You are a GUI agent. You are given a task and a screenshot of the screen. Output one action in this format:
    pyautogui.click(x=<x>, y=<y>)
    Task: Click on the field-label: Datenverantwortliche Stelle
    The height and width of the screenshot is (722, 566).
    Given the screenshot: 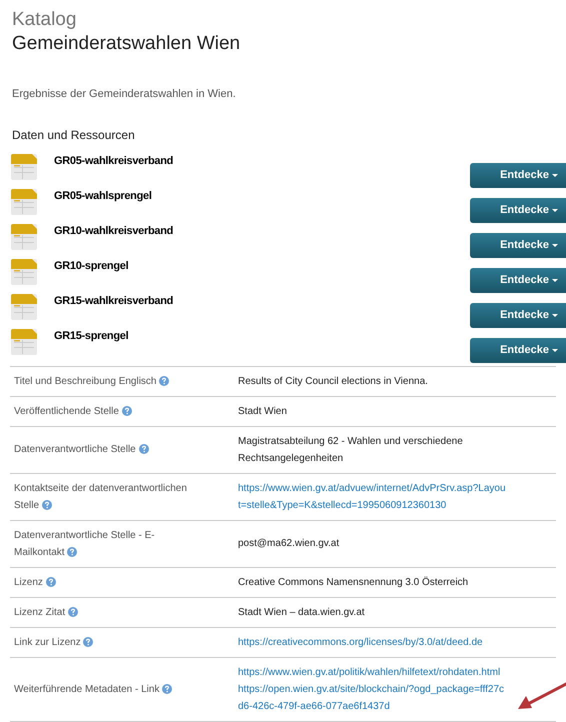 What is the action you would take?
    pyautogui.click(x=96, y=449)
    